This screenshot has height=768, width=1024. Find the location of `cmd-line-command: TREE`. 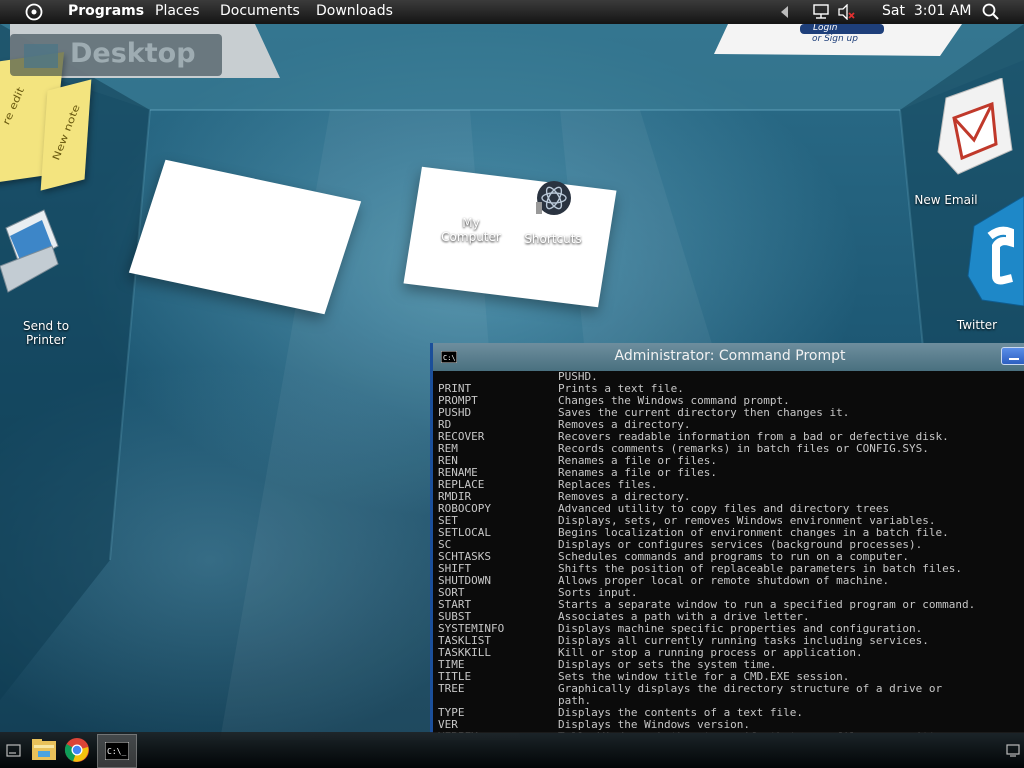

cmd-line-command: TREE is located at coordinates (451, 688).